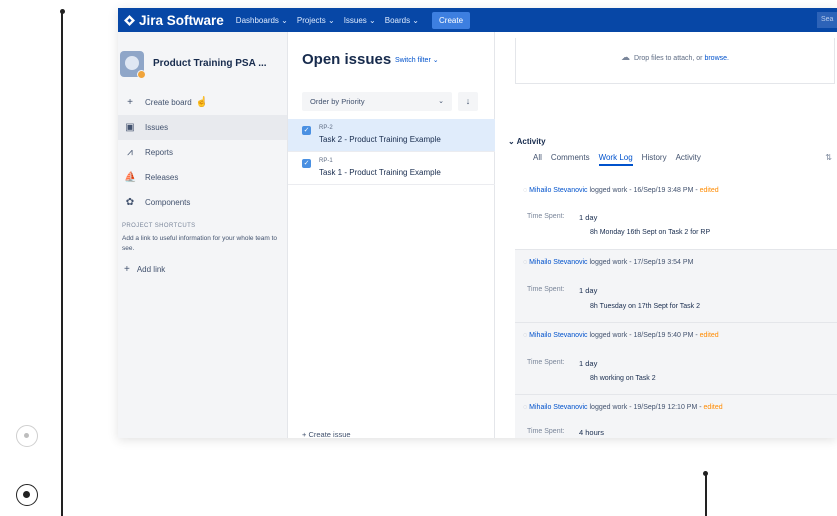 The image size is (837, 516). What do you see at coordinates (417, 60) in the screenshot?
I see `switch-filter-button: Switch filter ⌄` at bounding box center [417, 60].